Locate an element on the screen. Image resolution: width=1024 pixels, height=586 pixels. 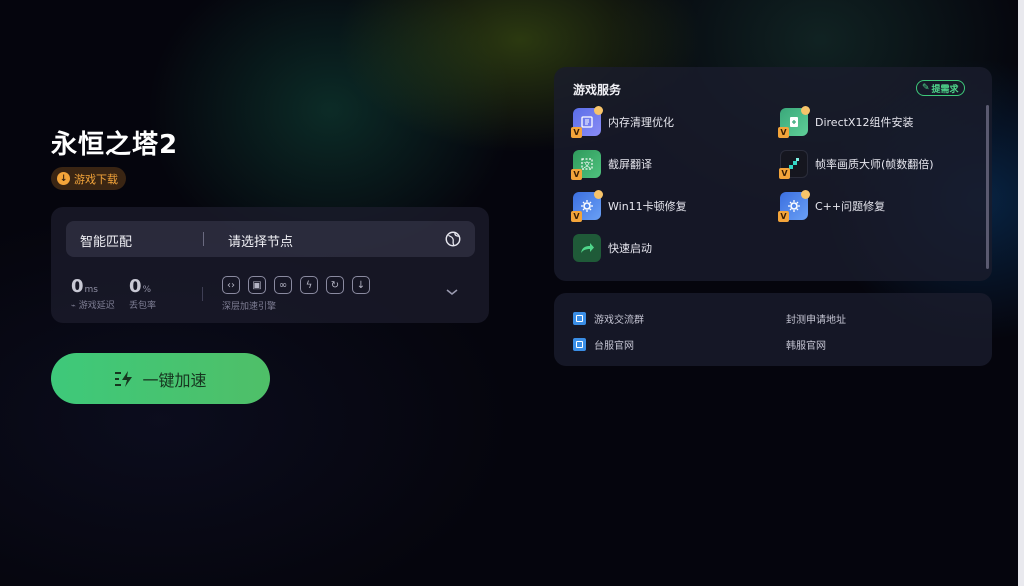
flash-icon: ϟ is located at coordinates (309, 285).